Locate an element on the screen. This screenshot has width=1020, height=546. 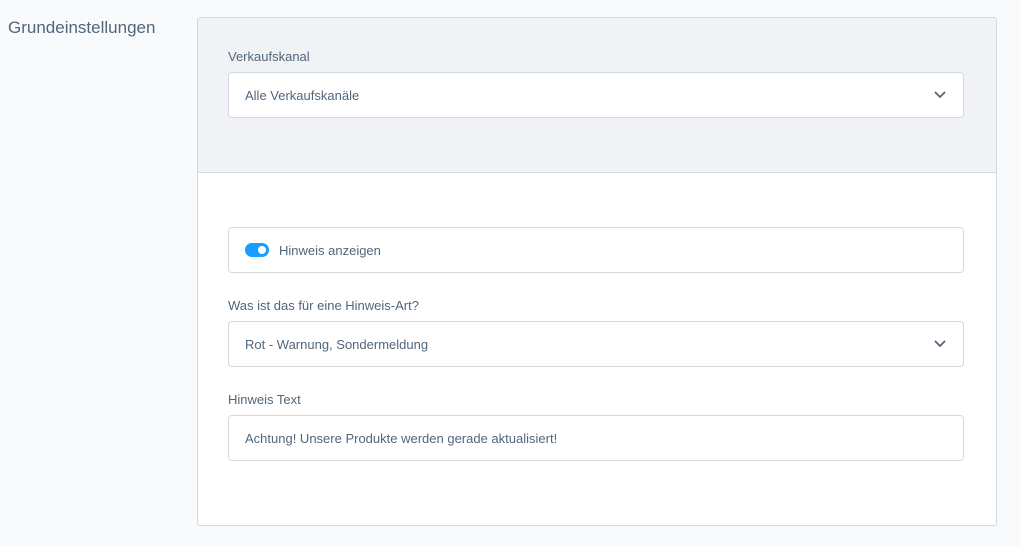
sales-channel-label: Verkaufskanal is located at coordinates (269, 56).